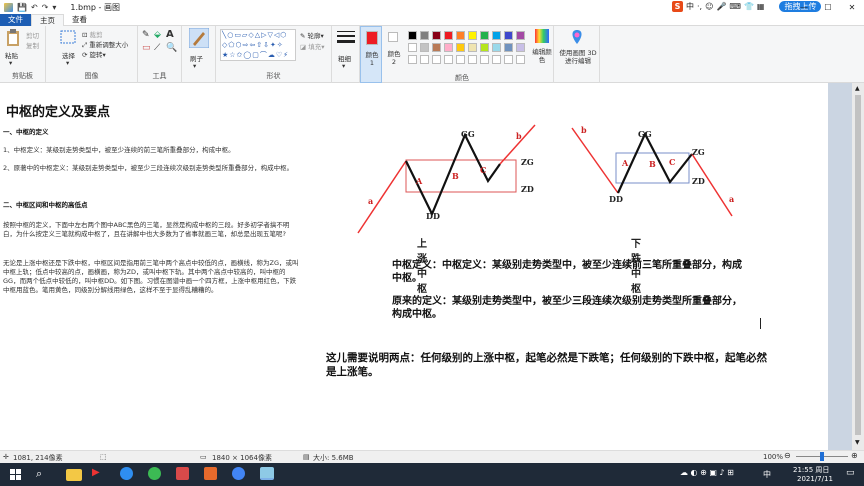  Describe the element at coordinates (79, 20) in the screenshot. I see `tab-view: 查看` at that location.